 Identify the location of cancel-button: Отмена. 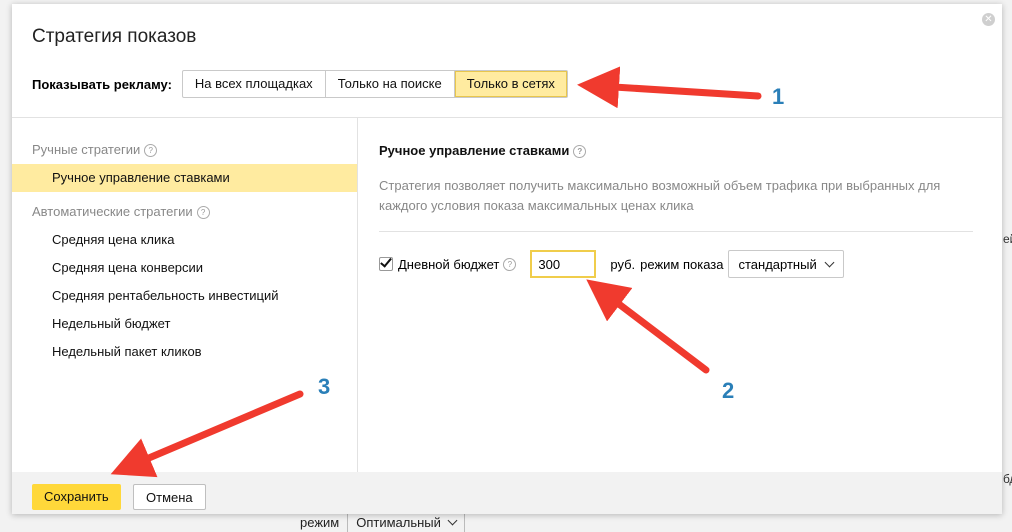
(169, 497).